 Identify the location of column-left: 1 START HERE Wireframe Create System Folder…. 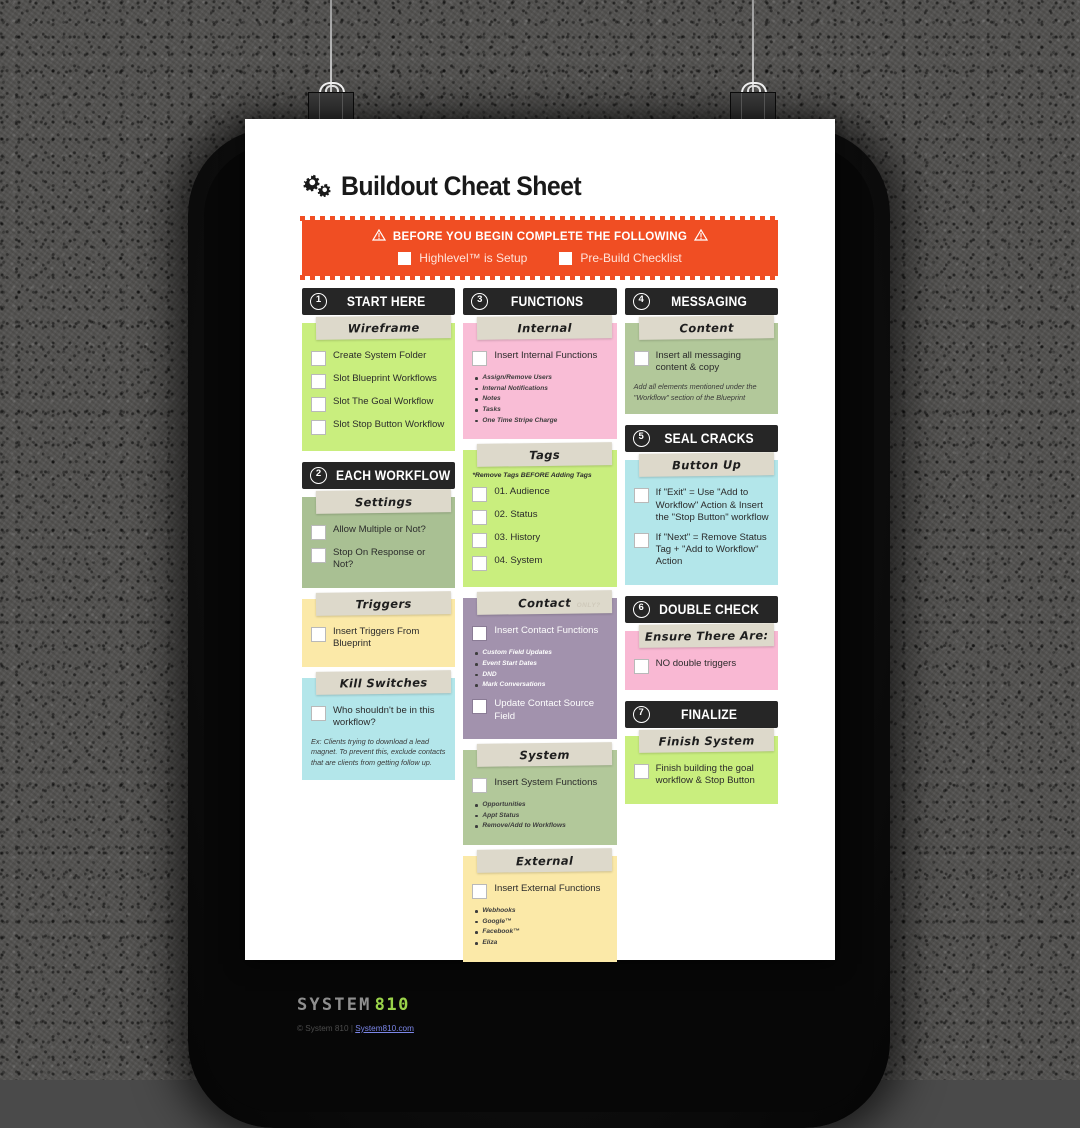
(379, 630).